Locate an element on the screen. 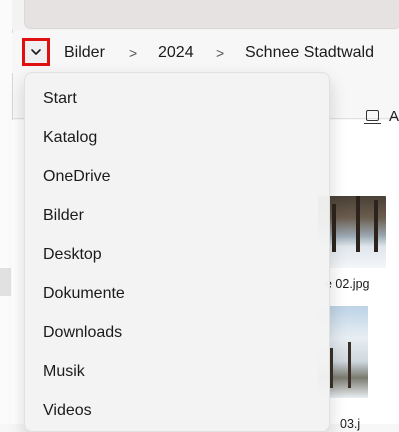 The height and width of the screenshot is (432, 399). navigation-pane-selection is located at coordinates (5, 282).